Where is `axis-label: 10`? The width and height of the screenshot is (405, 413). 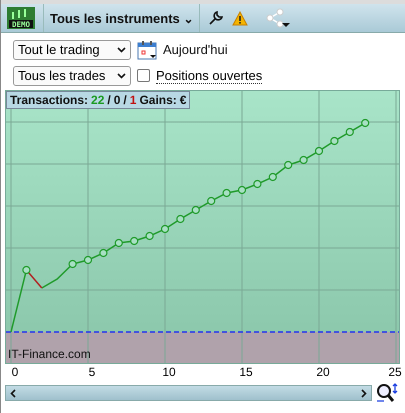 axis-label: 10 is located at coordinates (169, 372).